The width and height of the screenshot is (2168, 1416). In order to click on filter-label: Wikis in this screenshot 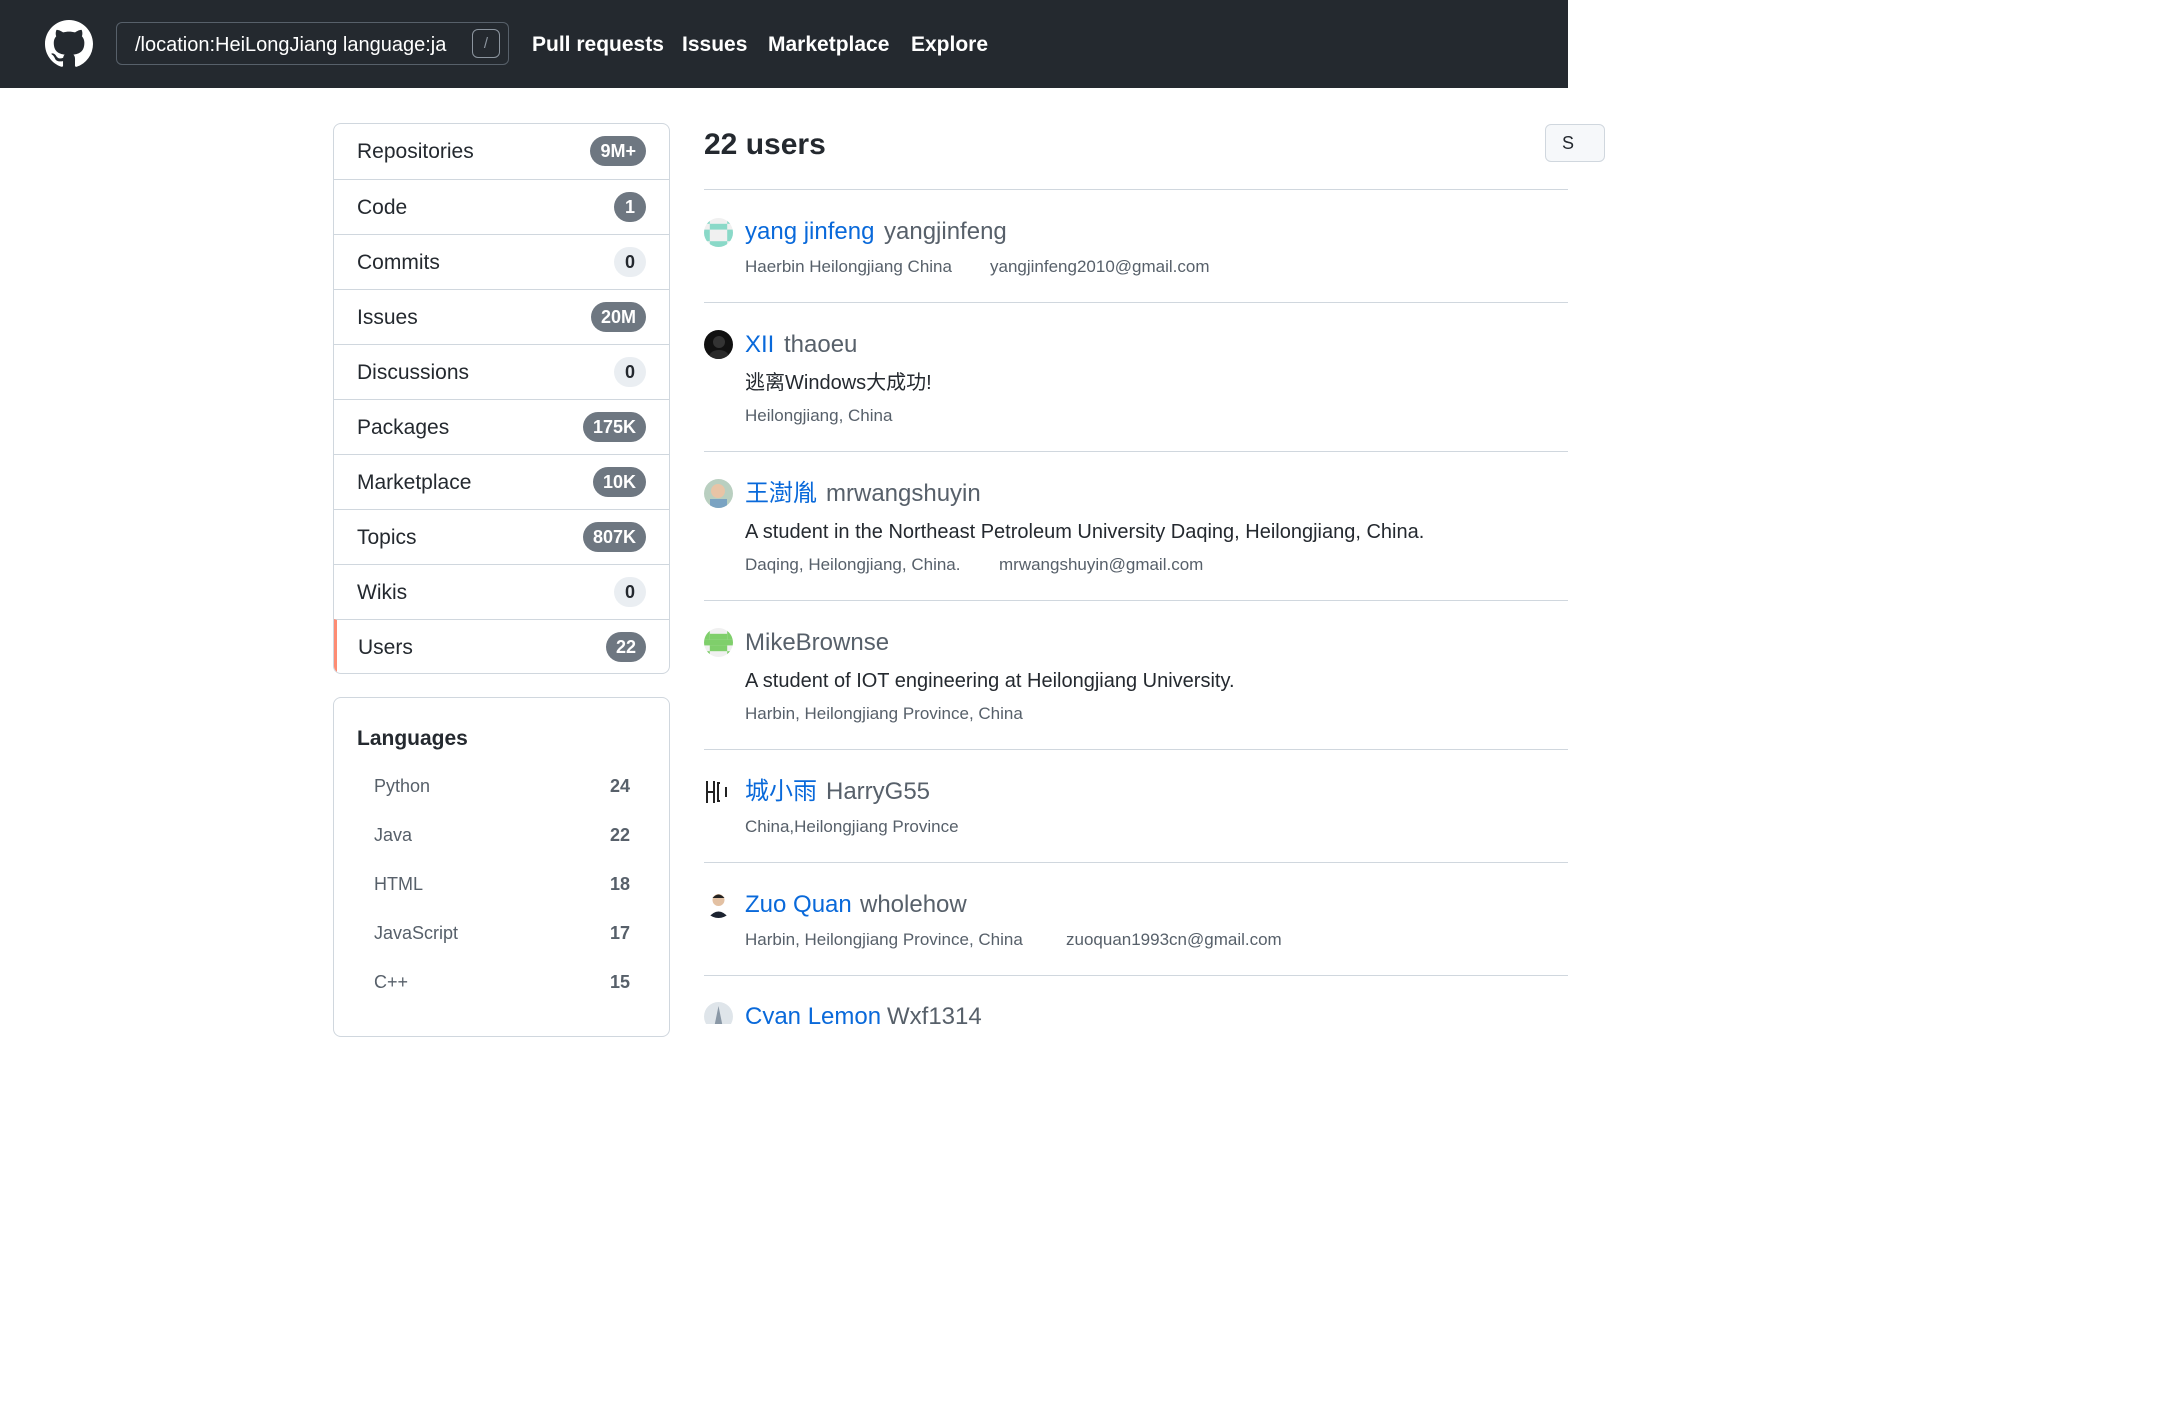, I will do `click(382, 592)`.